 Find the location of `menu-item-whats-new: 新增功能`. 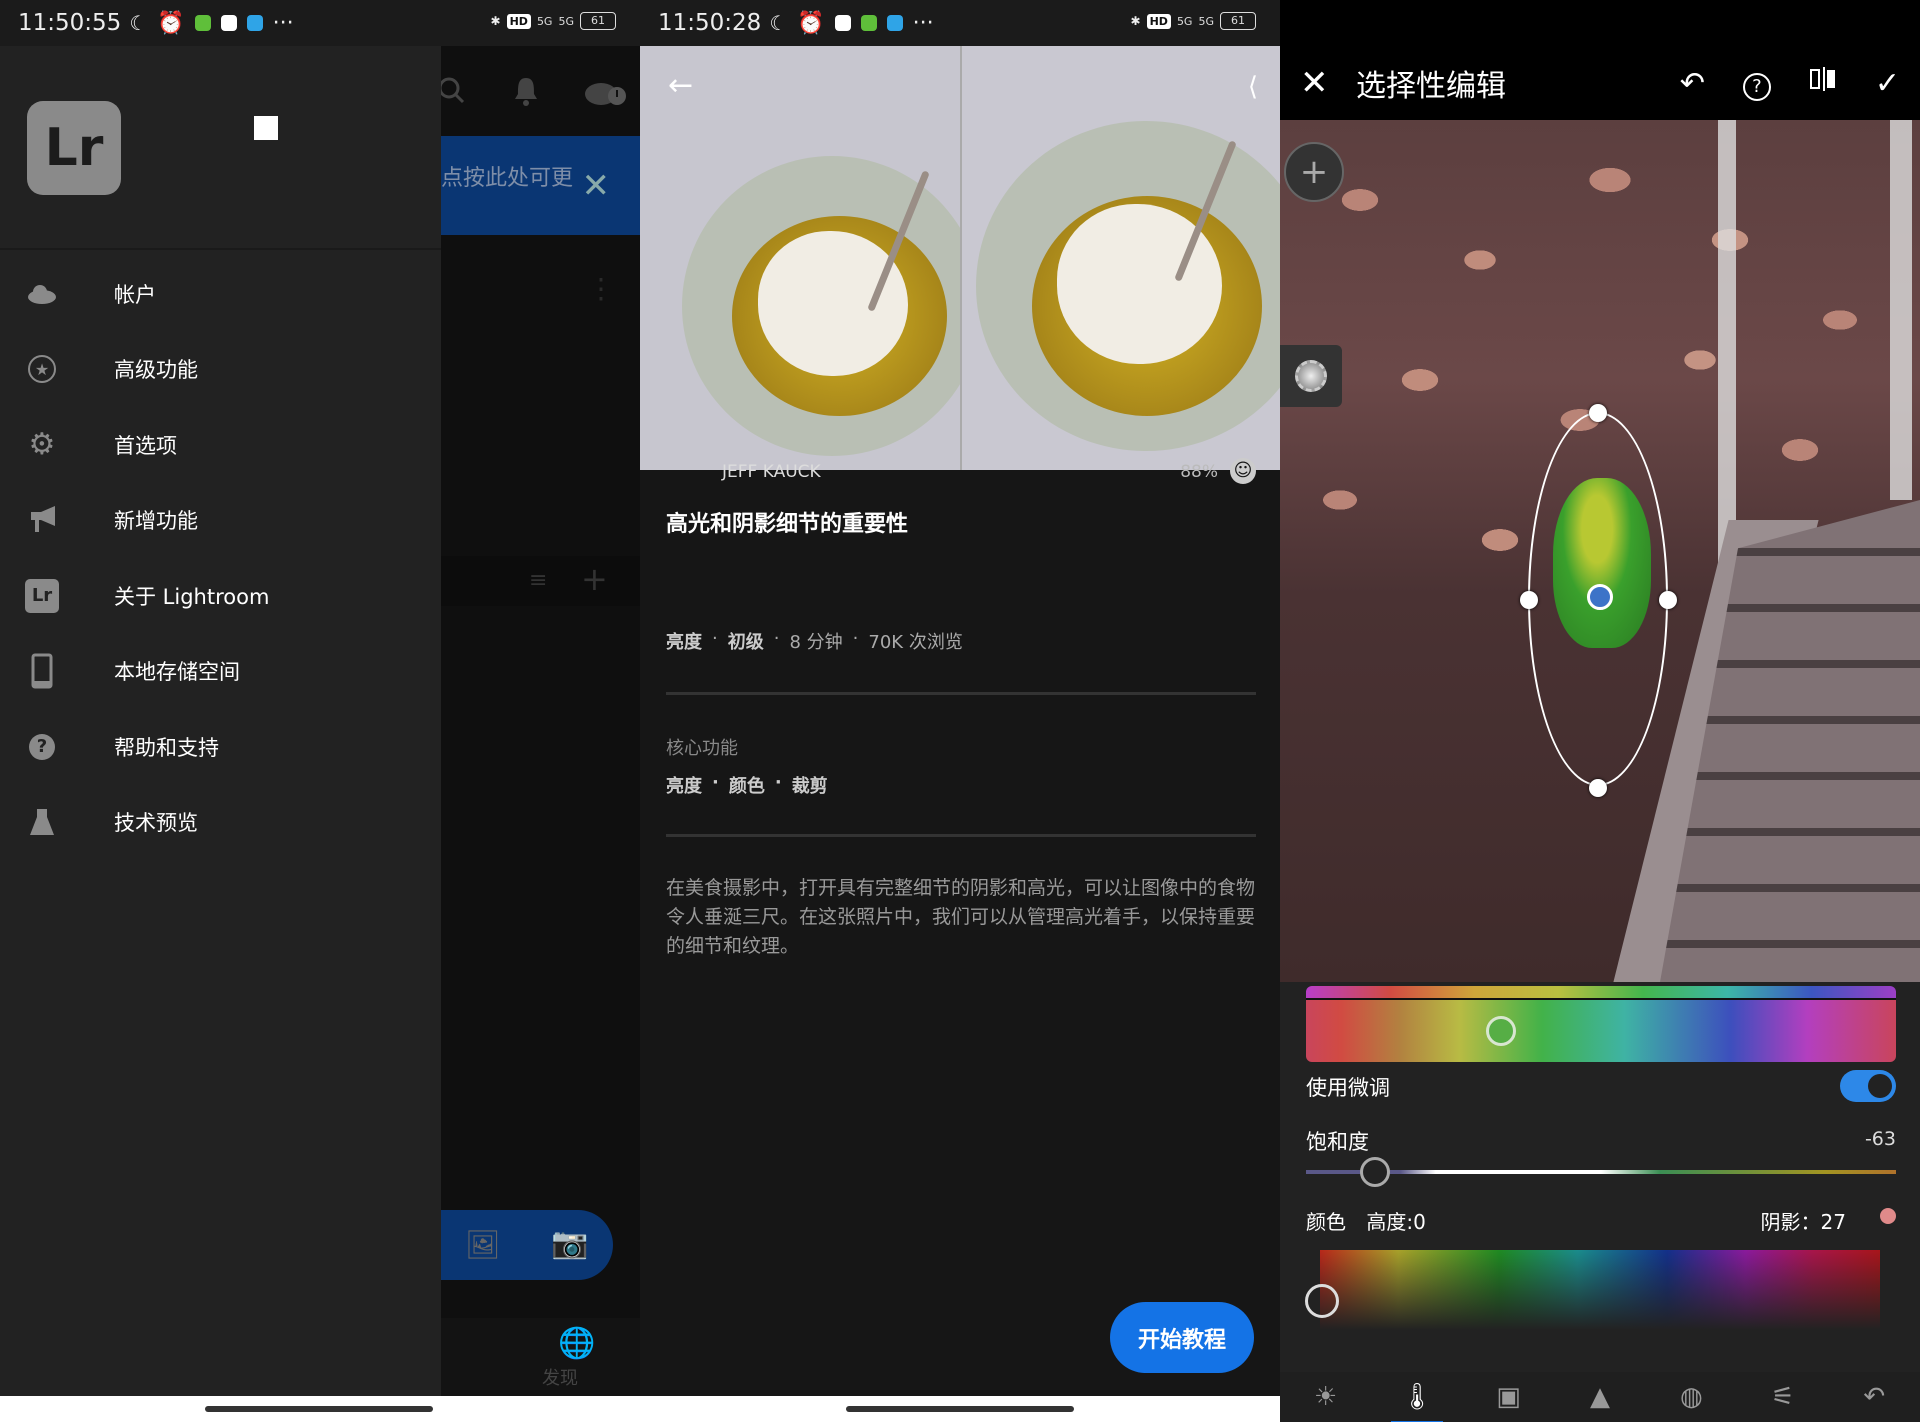

menu-item-whats-new: 新增功能 is located at coordinates (220, 521).